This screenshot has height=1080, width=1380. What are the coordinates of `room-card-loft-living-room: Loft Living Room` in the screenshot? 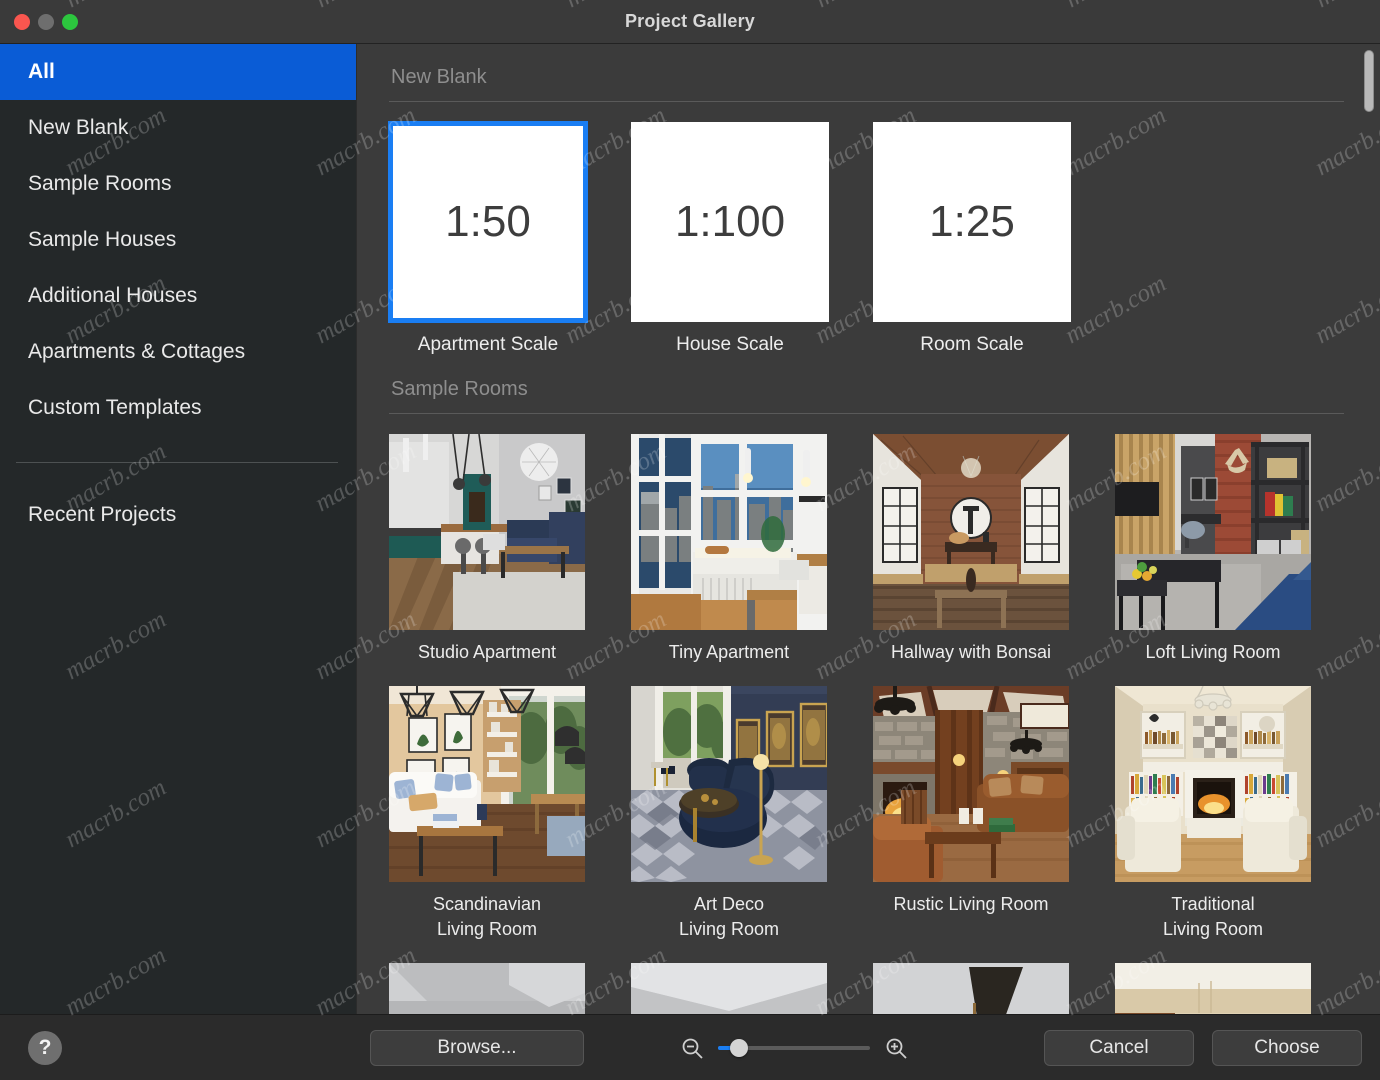 It's located at (1213, 549).